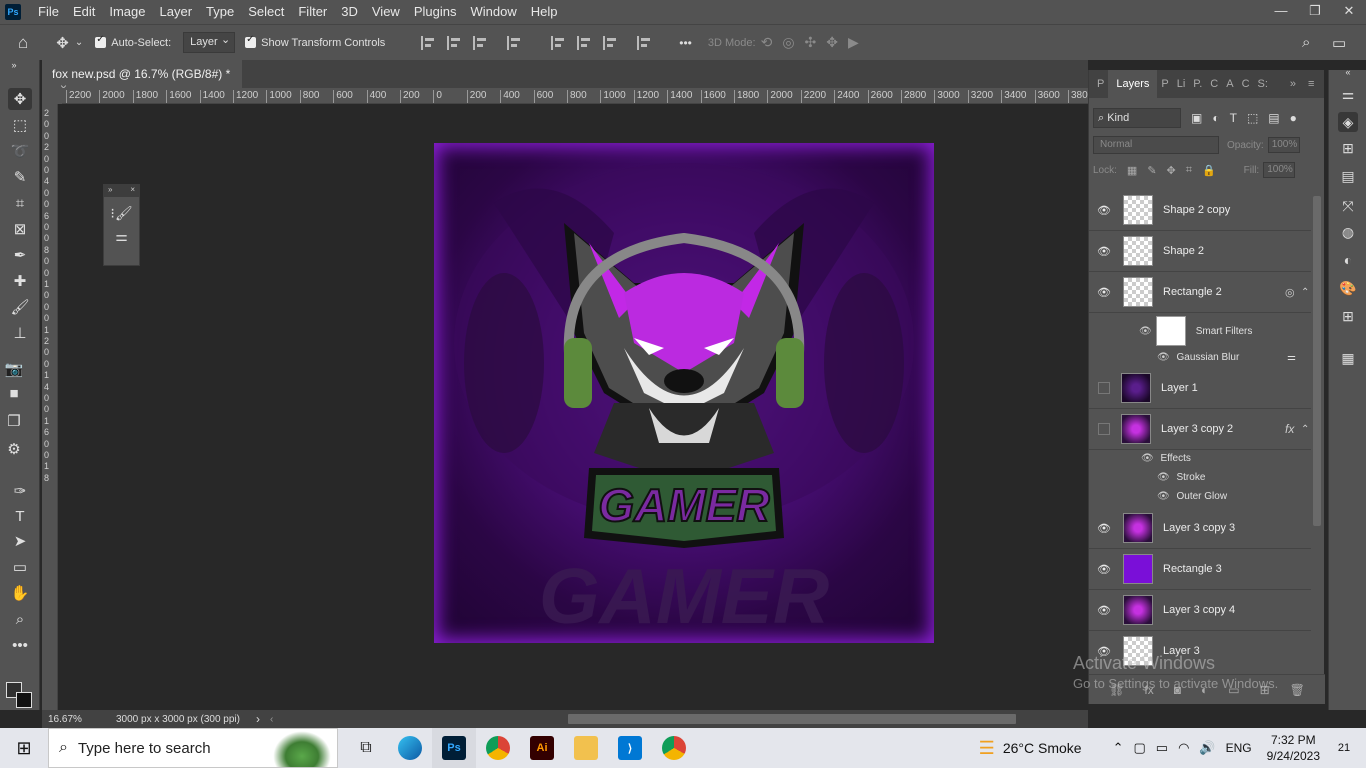 The width and height of the screenshot is (1366, 768). Describe the element at coordinates (209, 42) in the screenshot. I see `auto-select-dropdown: Layer` at that location.